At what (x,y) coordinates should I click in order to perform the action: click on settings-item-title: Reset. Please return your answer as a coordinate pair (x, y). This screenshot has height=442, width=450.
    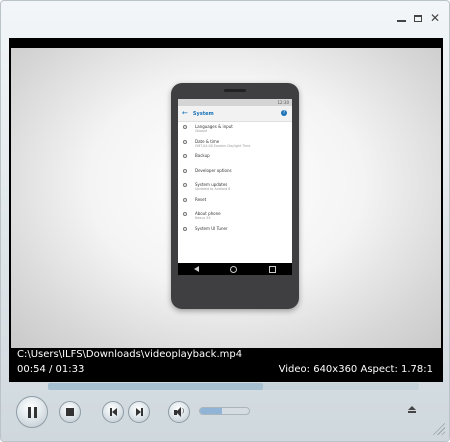
    Looking at the image, I should click on (201, 199).